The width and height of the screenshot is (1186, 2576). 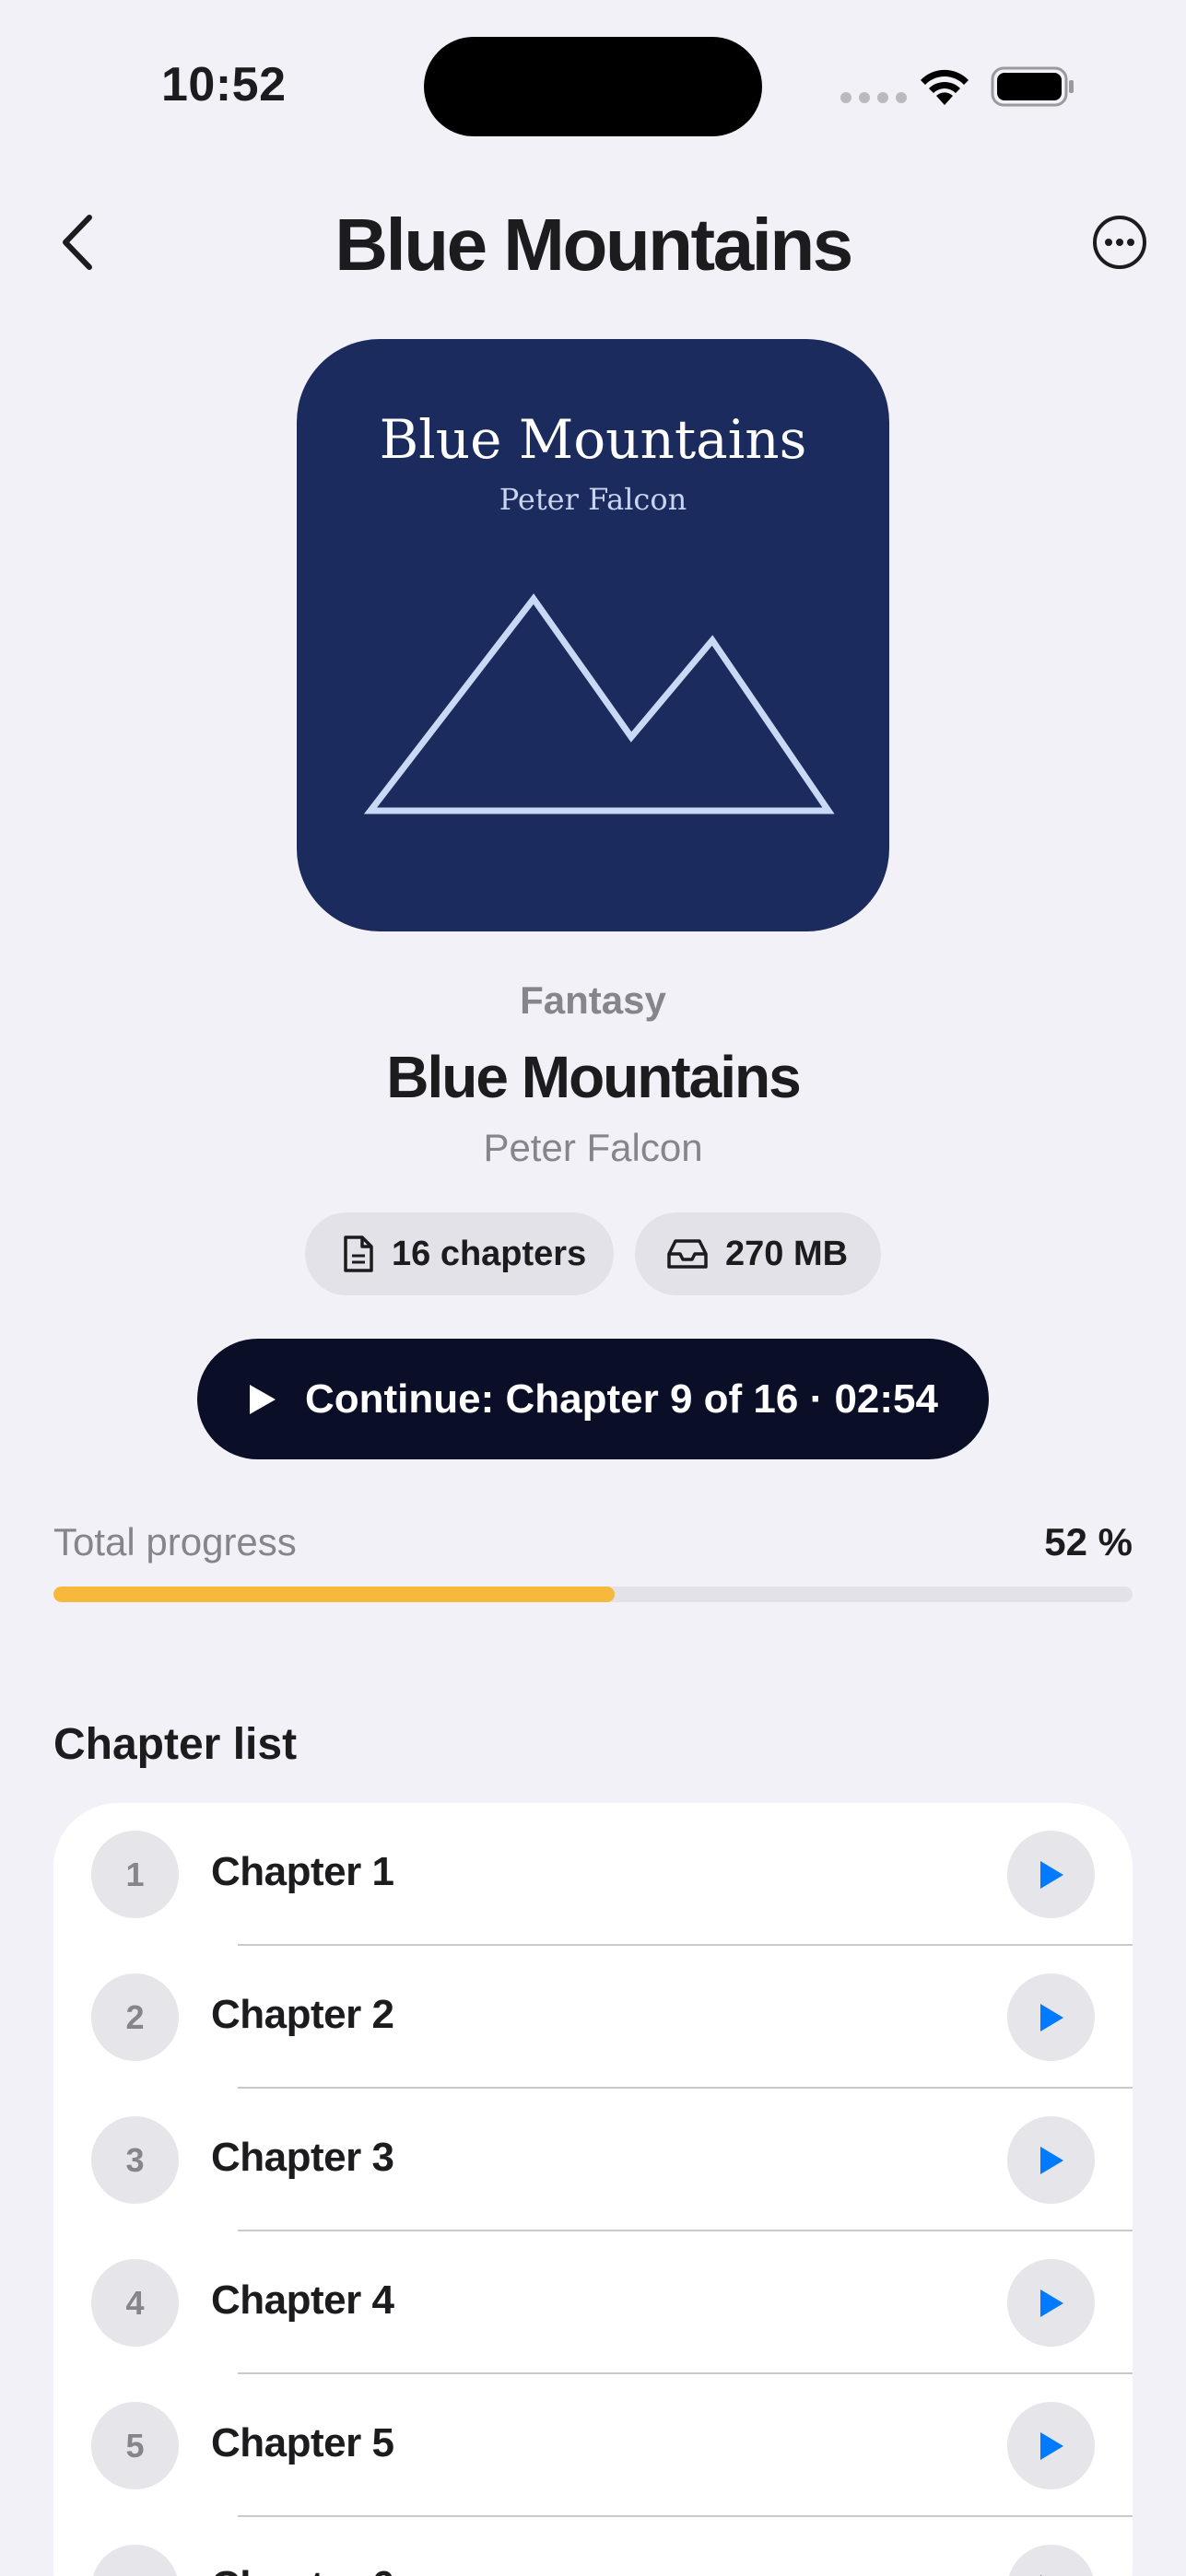 What do you see at coordinates (135, 1874) in the screenshot?
I see `chapter-number: 1` at bounding box center [135, 1874].